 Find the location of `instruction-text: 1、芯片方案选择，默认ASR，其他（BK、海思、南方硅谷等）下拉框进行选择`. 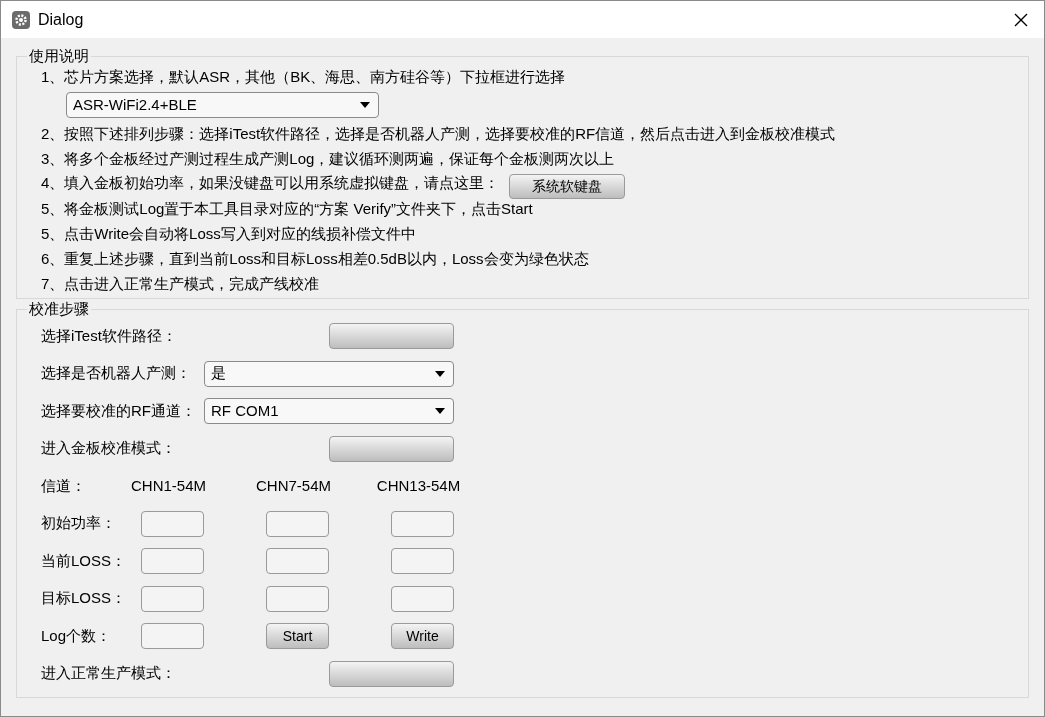

instruction-text: 1、芯片方案选择，默认ASR，其他（BK、海思、南方硅谷等）下拉框进行选择 is located at coordinates (304, 77).